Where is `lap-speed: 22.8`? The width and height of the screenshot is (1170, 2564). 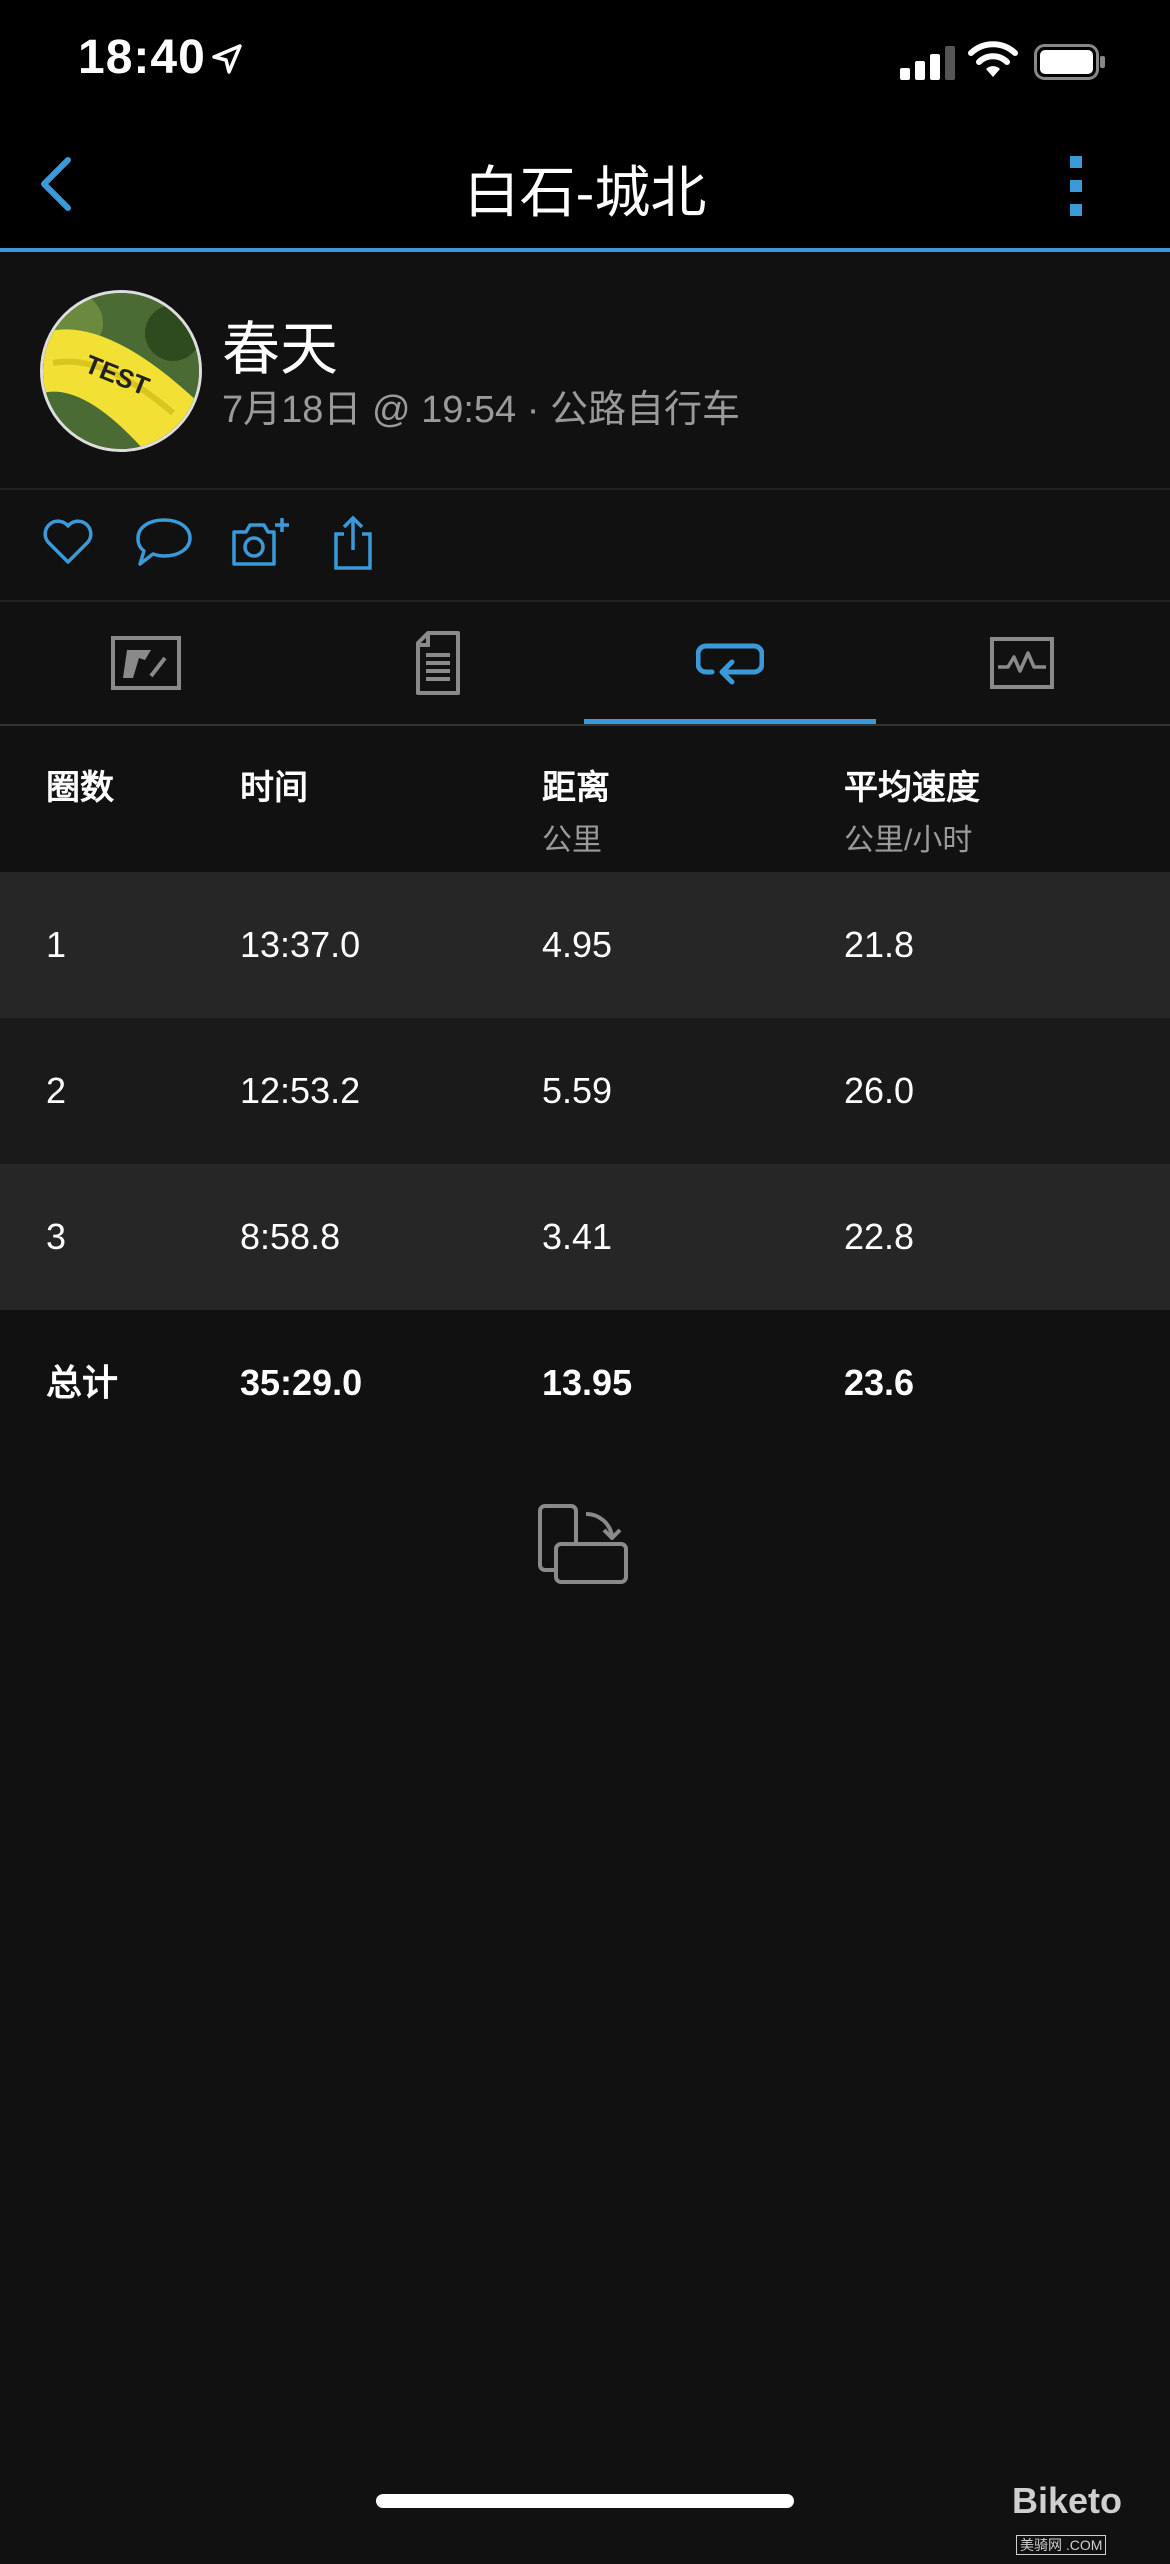 lap-speed: 22.8 is located at coordinates (879, 1236).